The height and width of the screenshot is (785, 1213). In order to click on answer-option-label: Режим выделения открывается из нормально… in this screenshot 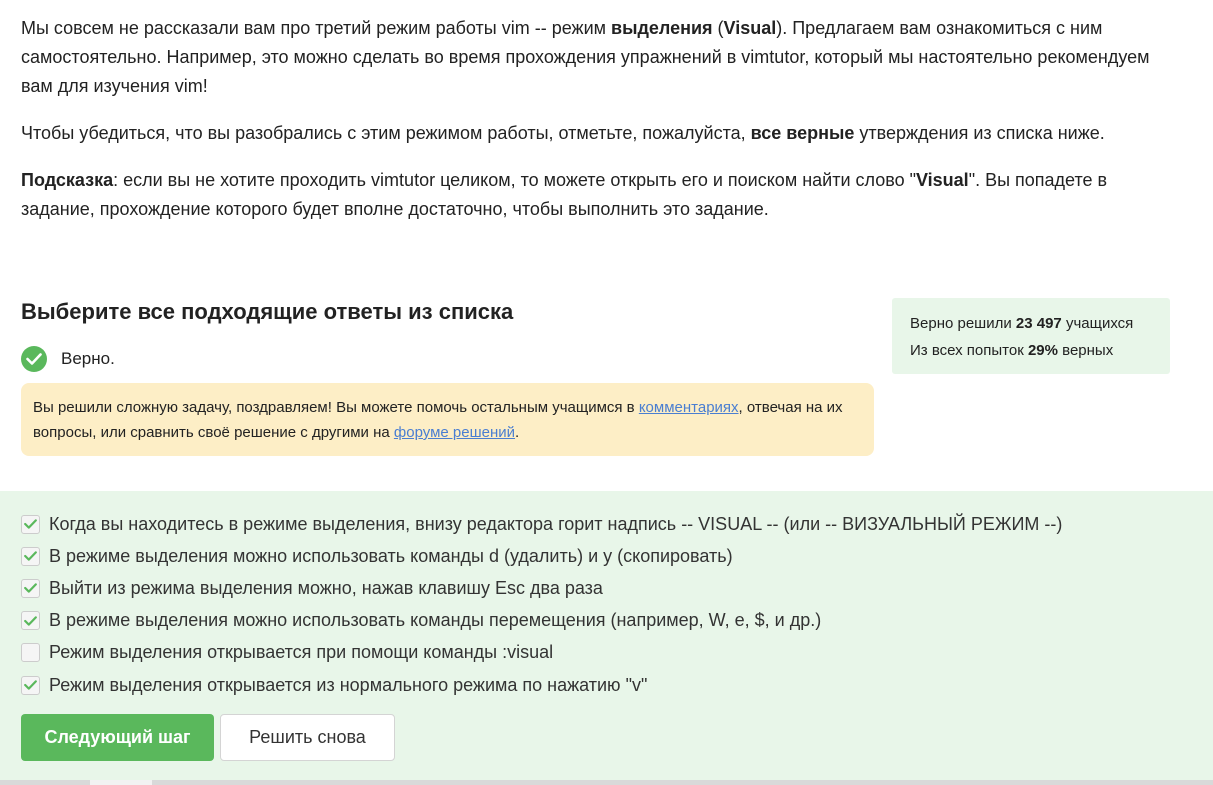, I will do `click(348, 684)`.